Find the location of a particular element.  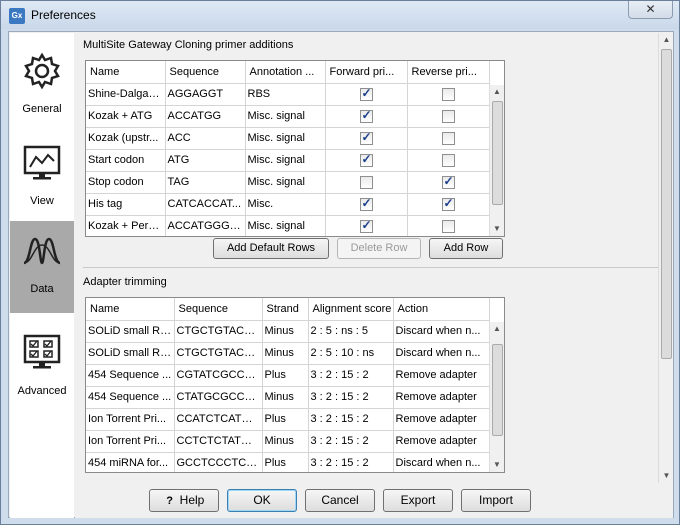

table-row: Kozak (upstr... ACC Misc. signal is located at coordinates (288, 138).